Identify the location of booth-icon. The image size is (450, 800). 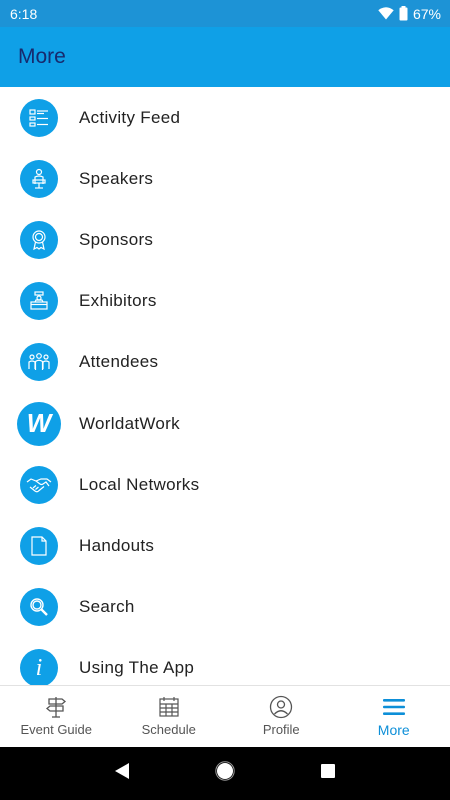
(39, 301).